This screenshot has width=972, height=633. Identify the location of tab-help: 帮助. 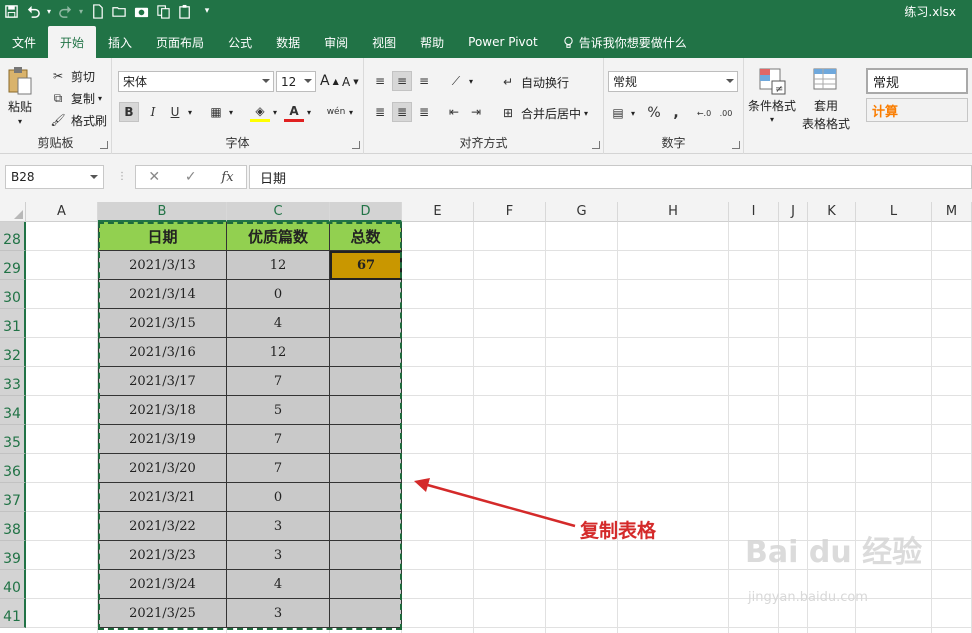
(432, 42).